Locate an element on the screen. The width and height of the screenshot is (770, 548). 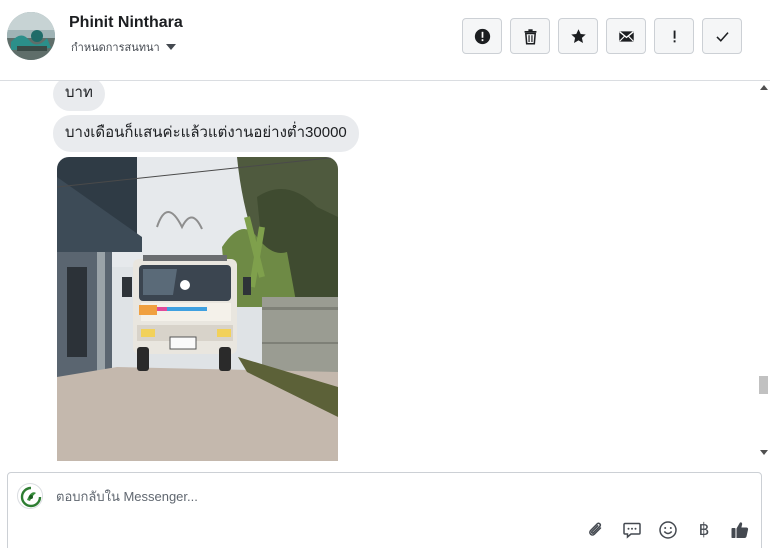
delete-button is located at coordinates (530, 36).